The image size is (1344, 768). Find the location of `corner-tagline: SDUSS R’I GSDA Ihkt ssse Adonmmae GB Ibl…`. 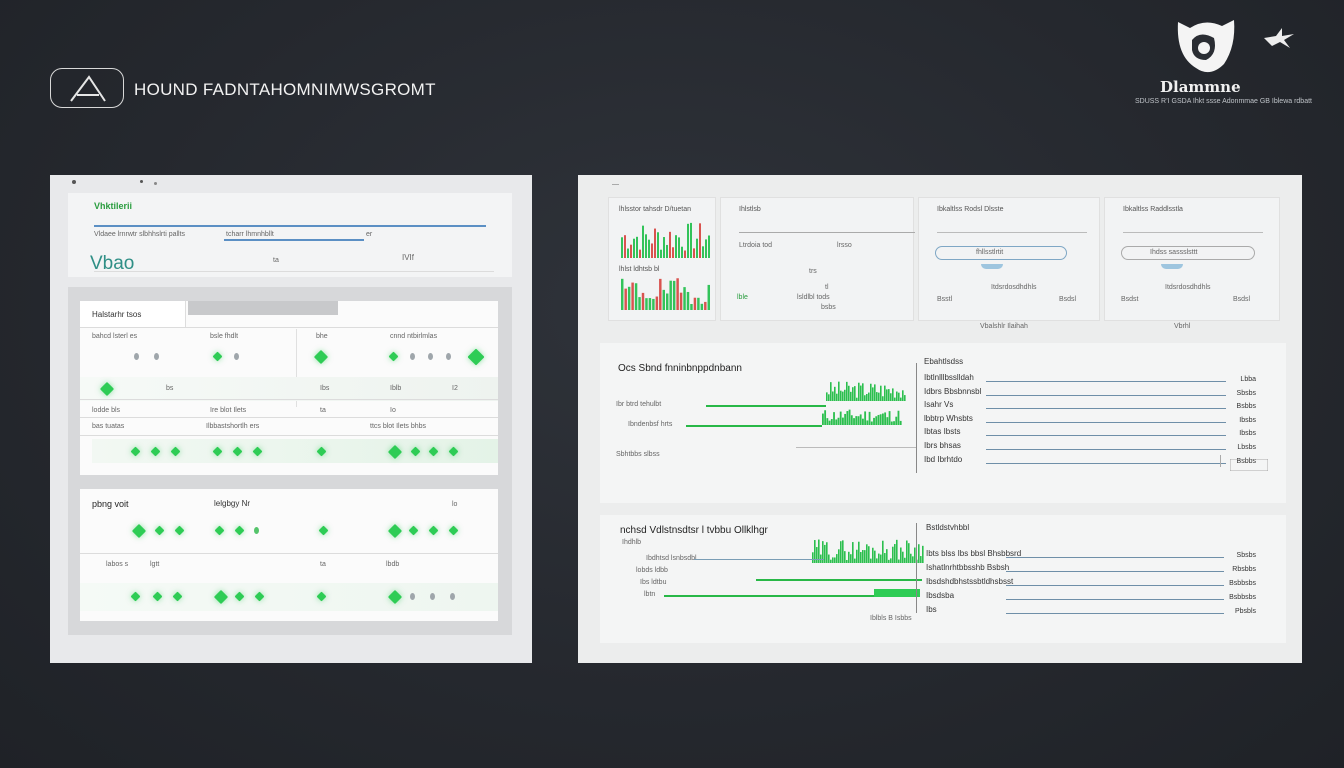

corner-tagline: SDUSS R’I GSDA Ihkt ssse Adonmmae GB Ibl… is located at coordinates (1223, 101).